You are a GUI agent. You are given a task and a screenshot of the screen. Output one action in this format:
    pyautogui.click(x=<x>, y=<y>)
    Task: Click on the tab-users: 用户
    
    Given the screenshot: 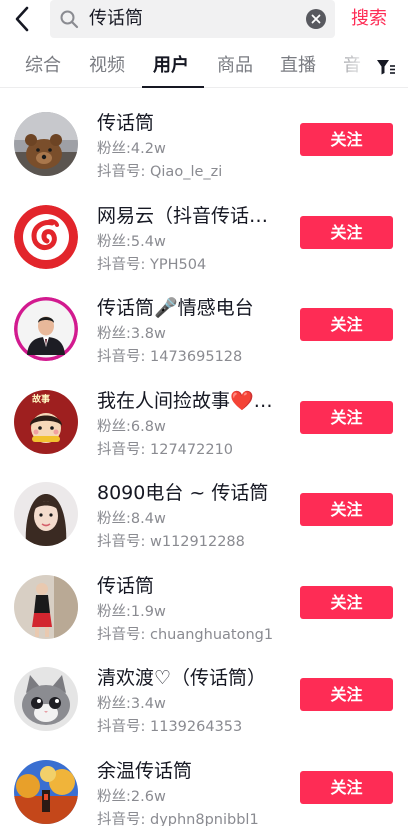 What is the action you would take?
    pyautogui.click(x=171, y=66)
    